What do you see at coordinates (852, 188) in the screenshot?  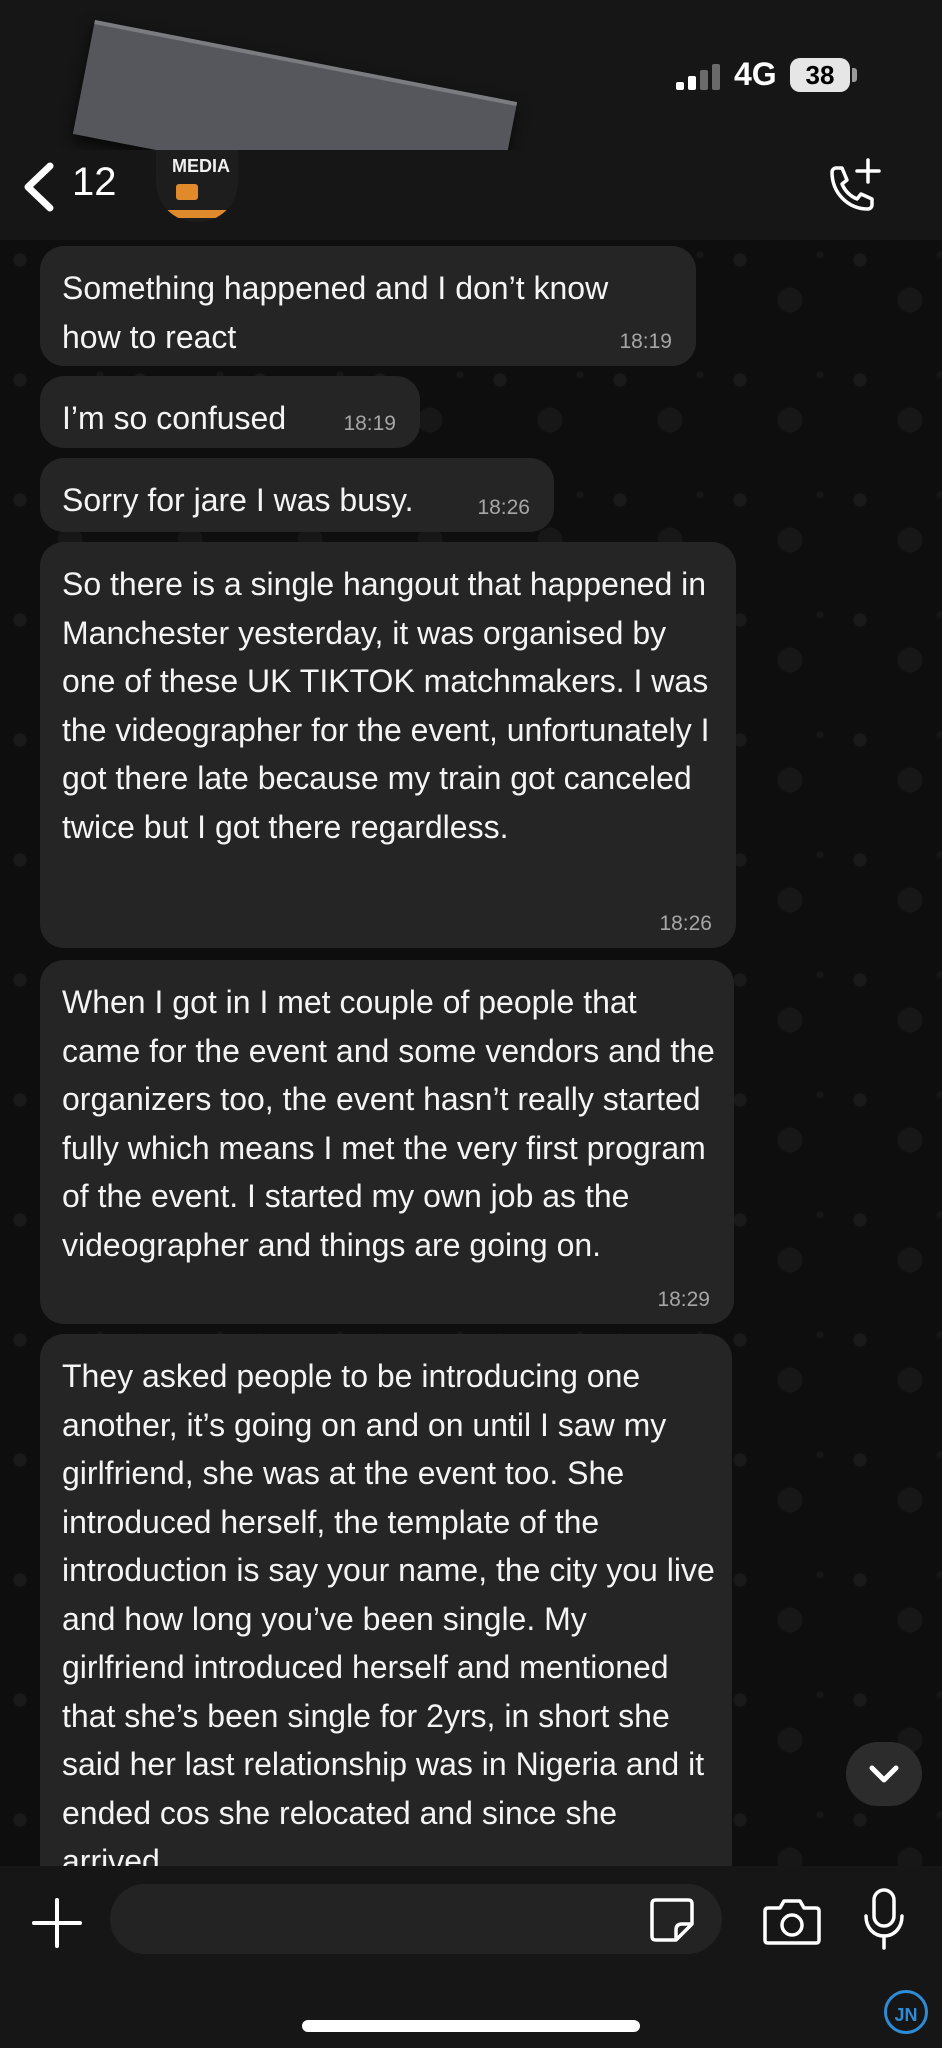 I see `add-call-icon` at bounding box center [852, 188].